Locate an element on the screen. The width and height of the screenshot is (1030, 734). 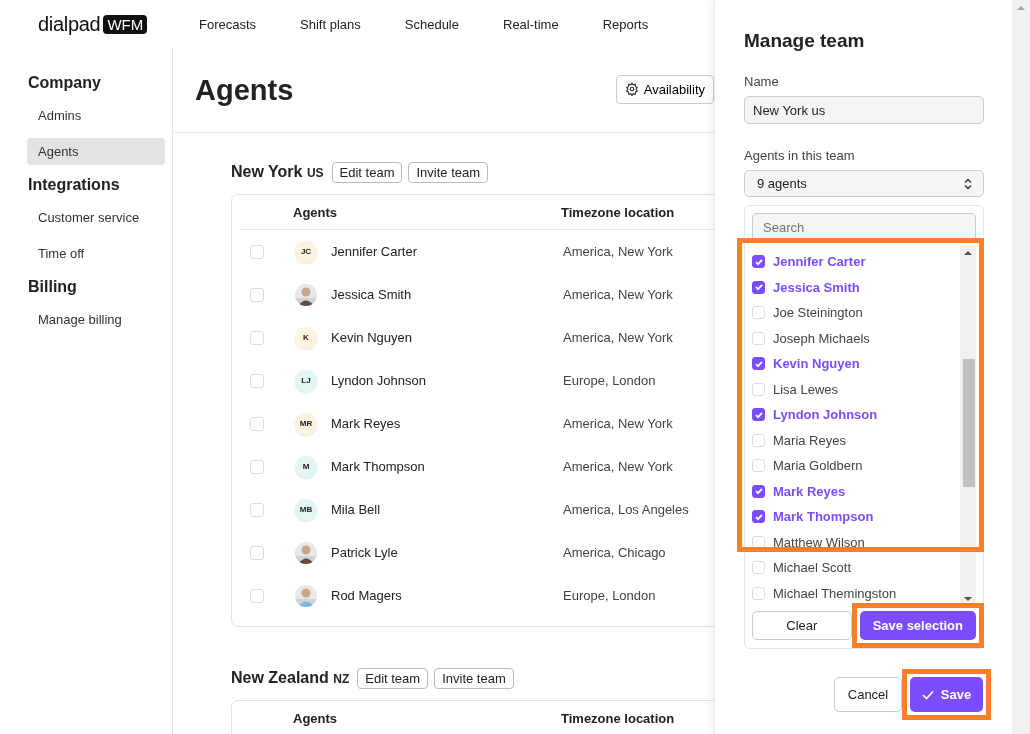
agent-name: Mila Bell is located at coordinates (356, 509).